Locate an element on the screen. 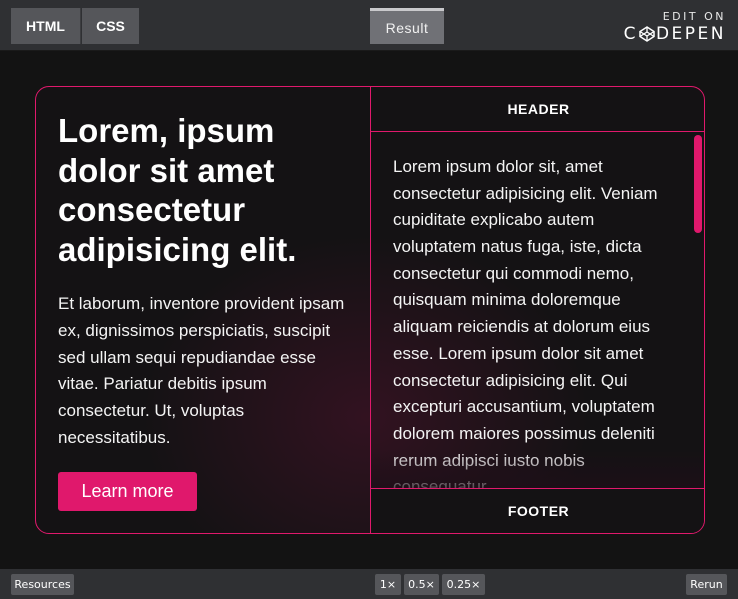  tab-html: HTML is located at coordinates (46, 26).